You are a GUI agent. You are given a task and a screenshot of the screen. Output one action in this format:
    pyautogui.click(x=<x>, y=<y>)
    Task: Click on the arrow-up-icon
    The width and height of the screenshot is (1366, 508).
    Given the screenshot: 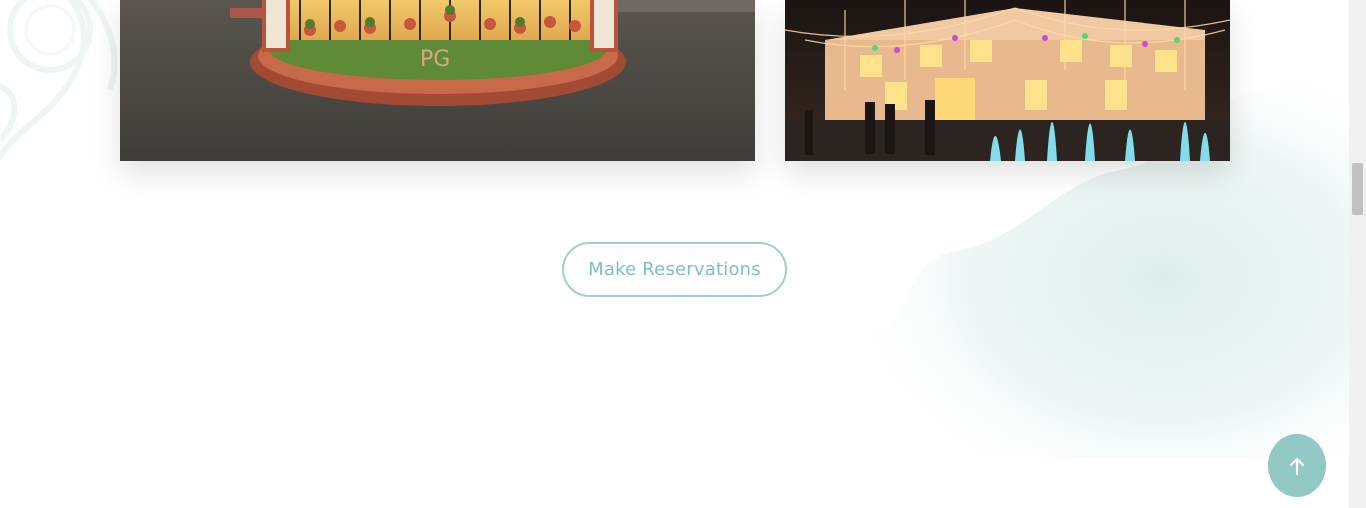 What is the action you would take?
    pyautogui.click(x=1297, y=466)
    